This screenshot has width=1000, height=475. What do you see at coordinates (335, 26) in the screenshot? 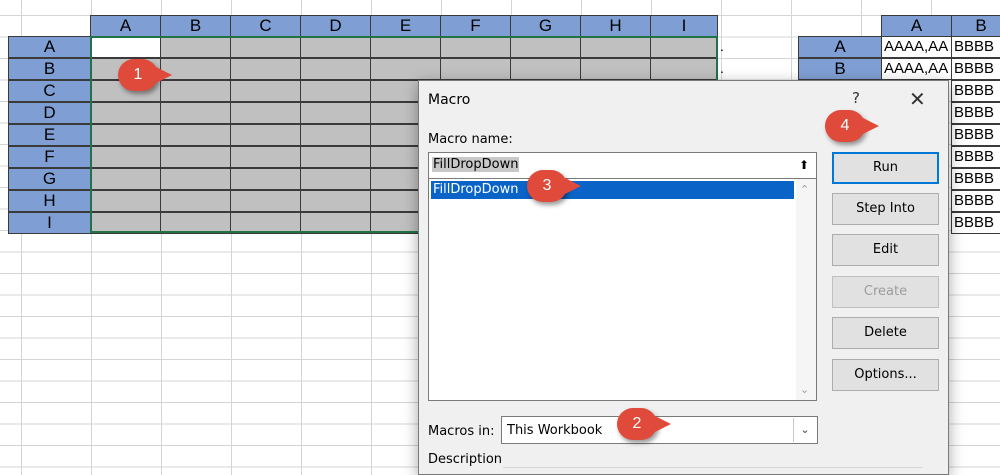
I see `left-col-header-d: D` at bounding box center [335, 26].